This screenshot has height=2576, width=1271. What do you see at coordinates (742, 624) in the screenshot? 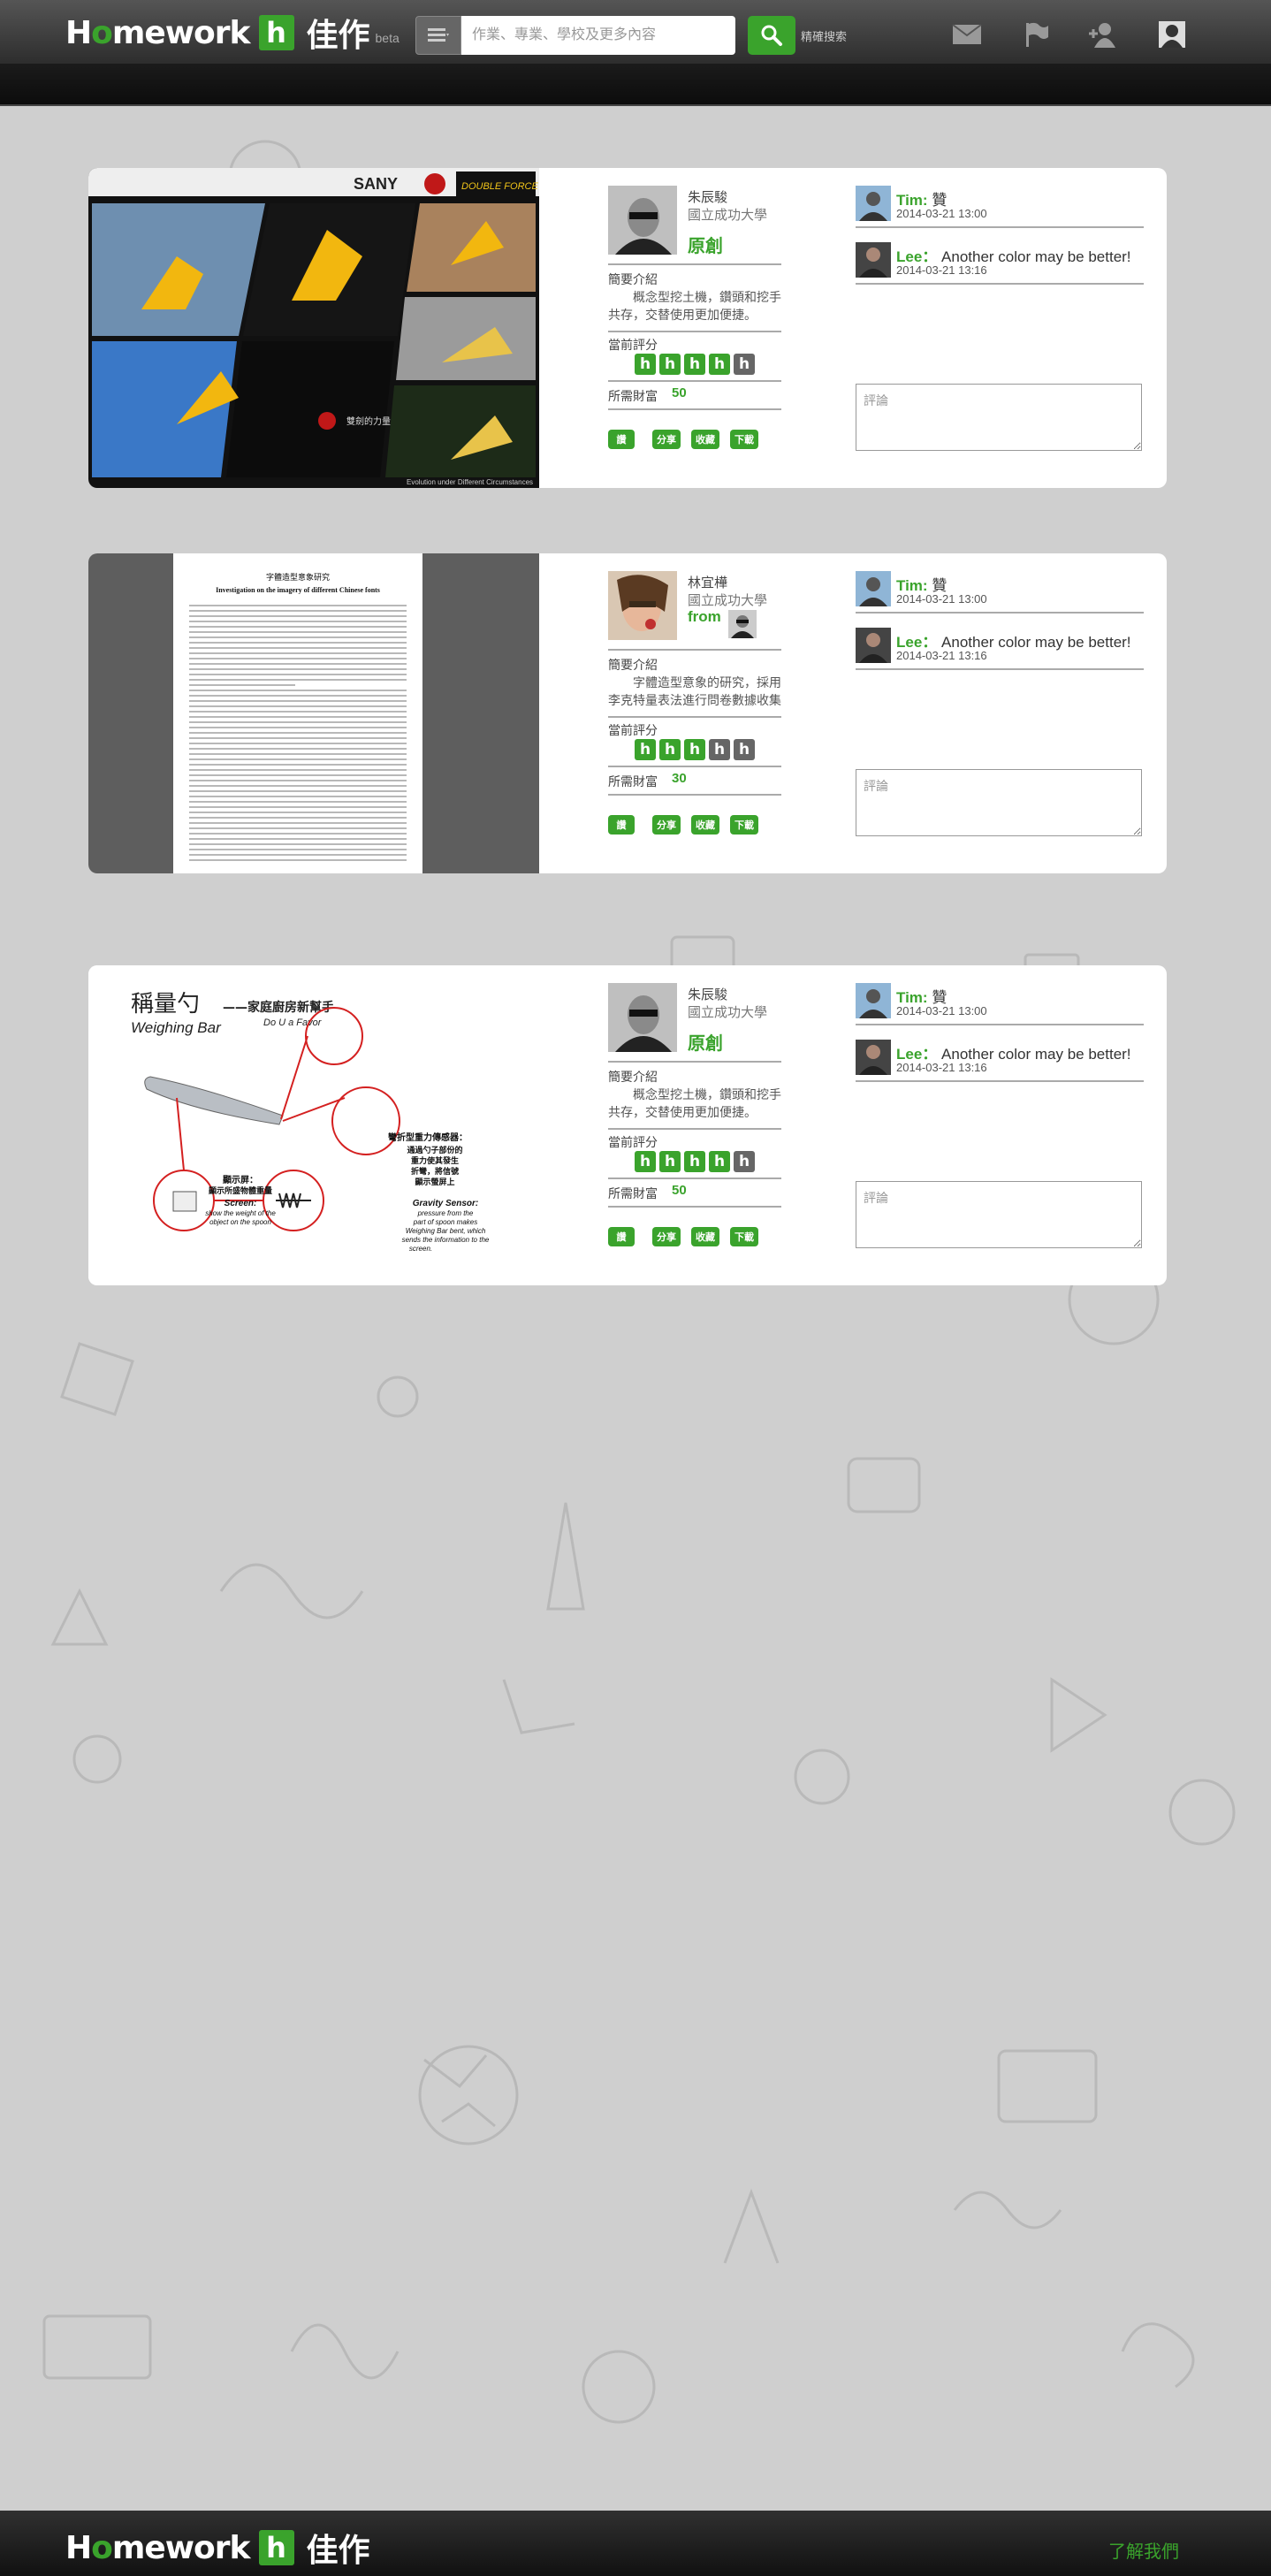
I see `source-avatar` at bounding box center [742, 624].